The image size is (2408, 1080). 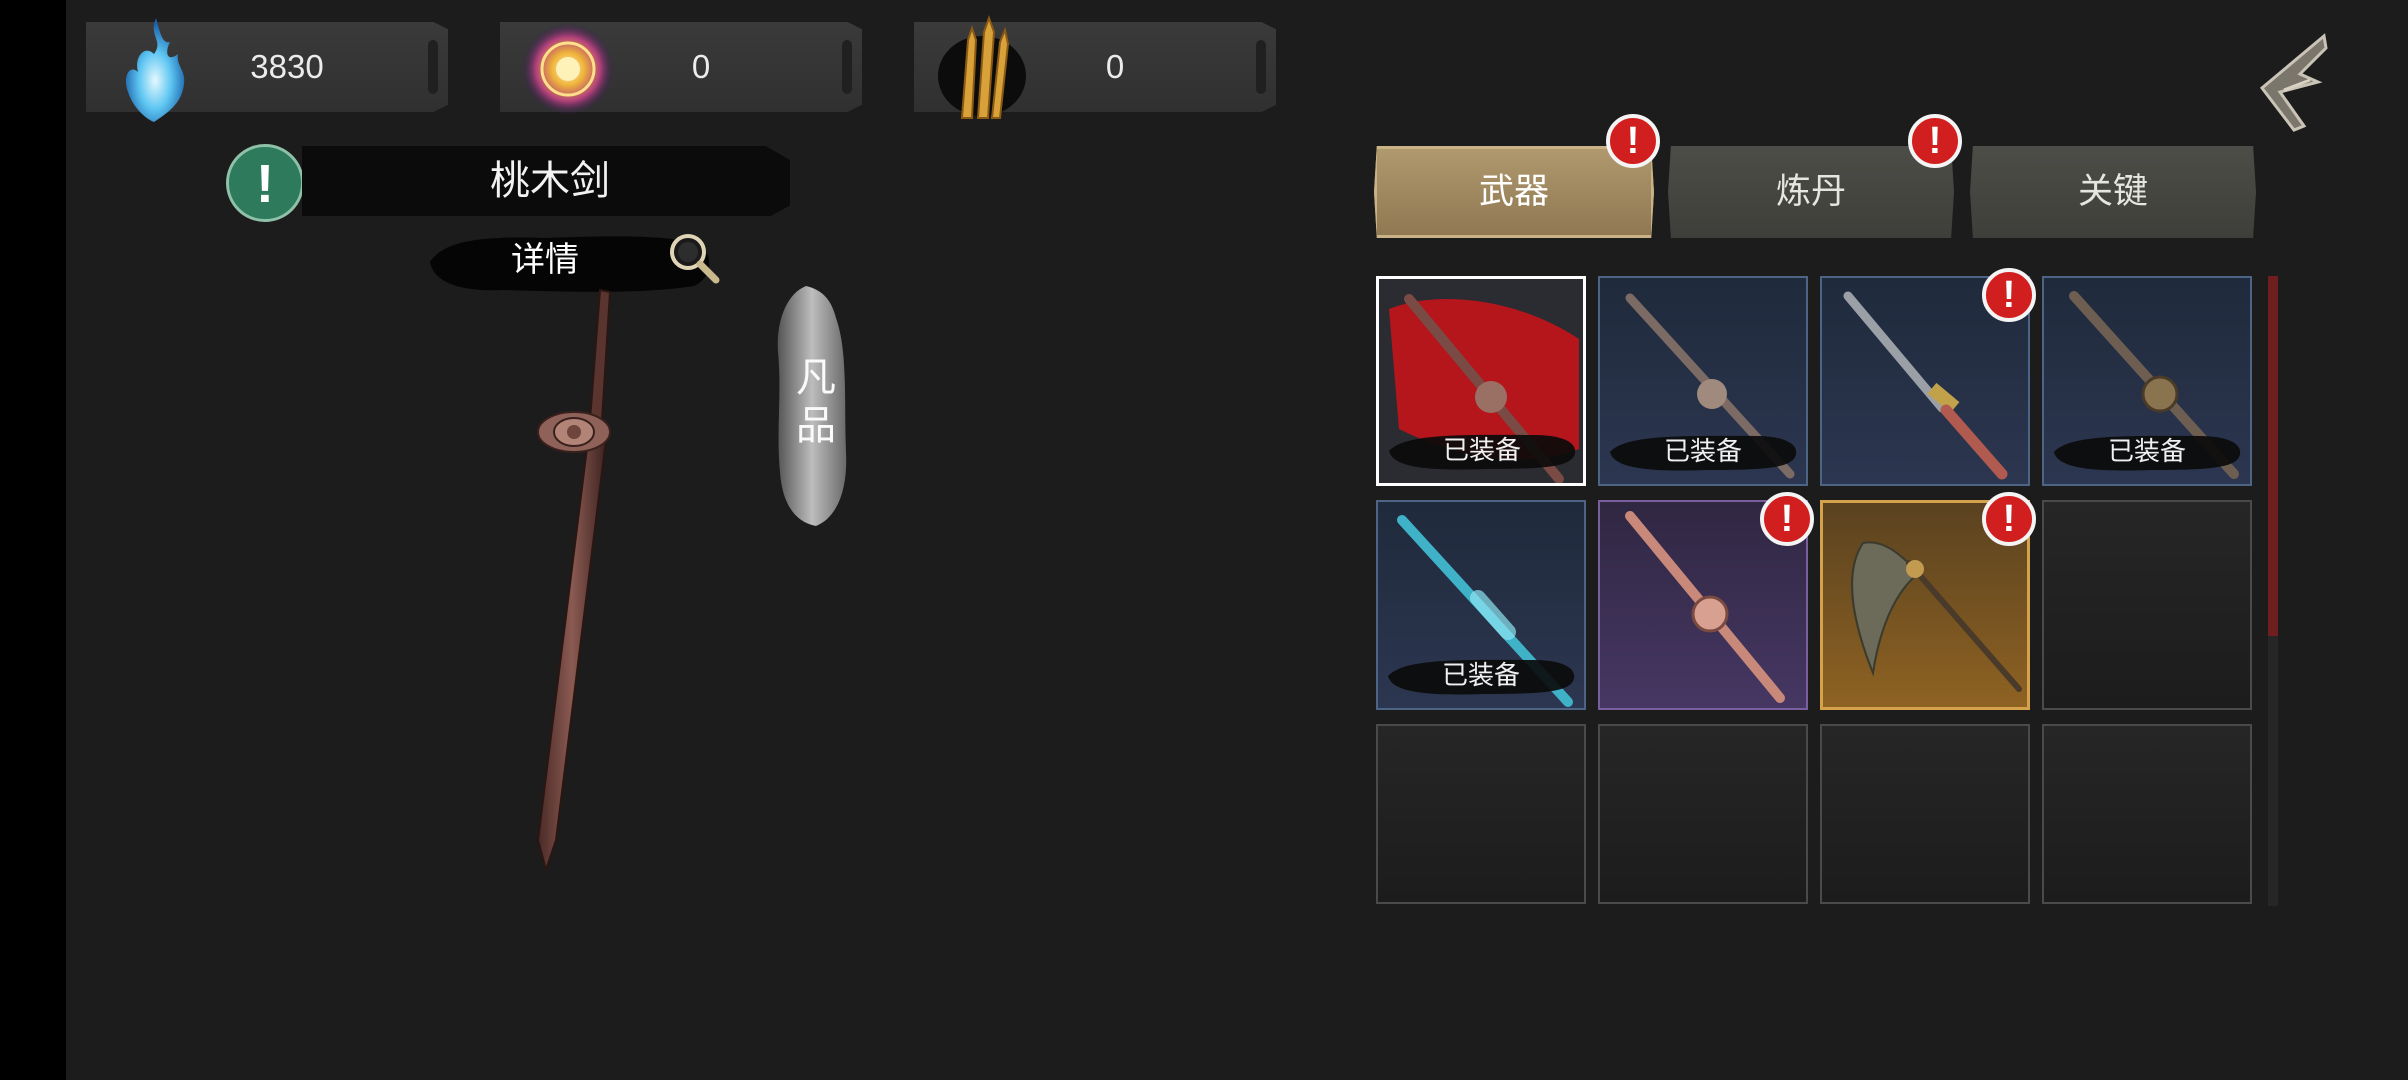 I want to click on slot-6-notice-icon: !, so click(x=1787, y=519).